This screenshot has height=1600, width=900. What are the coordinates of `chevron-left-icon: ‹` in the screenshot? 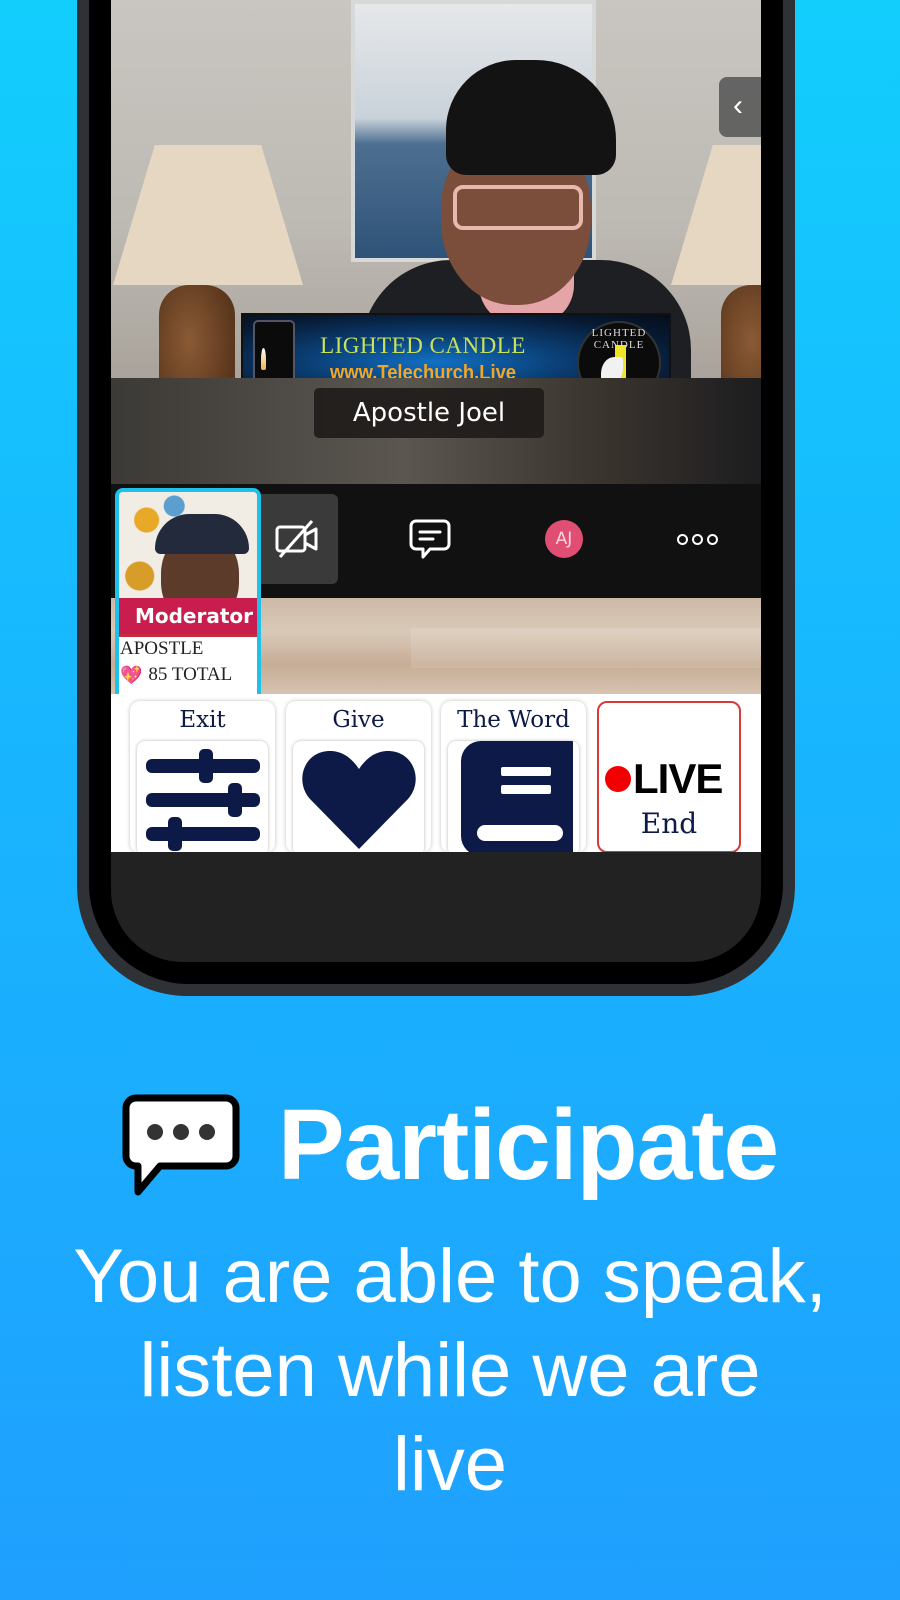 It's located at (738, 105).